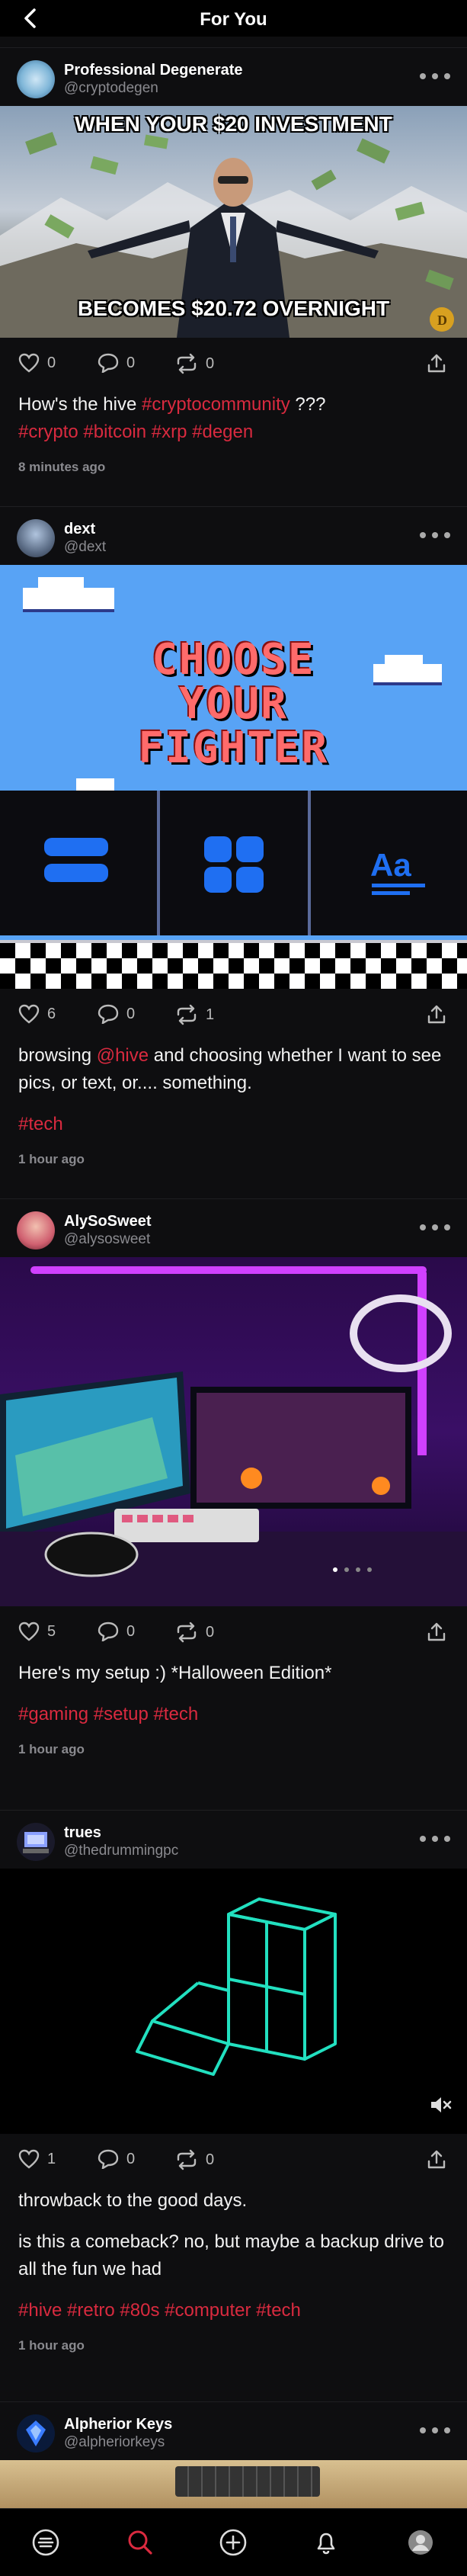 Image resolution: width=467 pixels, height=2576 pixels. Describe the element at coordinates (85, 547) in the screenshot. I see `author-handle: @dext` at that location.